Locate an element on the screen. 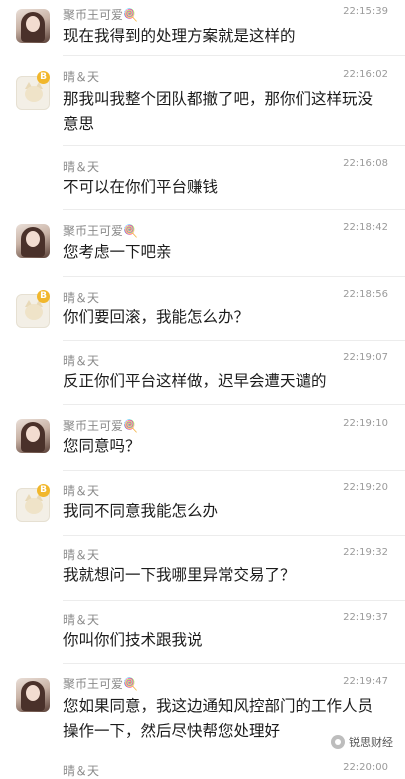 The width and height of the screenshot is (405, 779). message-text: 您同意吗？ is located at coordinates (102, 446).